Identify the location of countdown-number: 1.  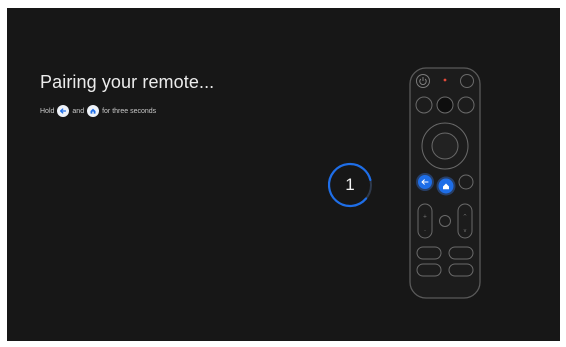
(350, 184).